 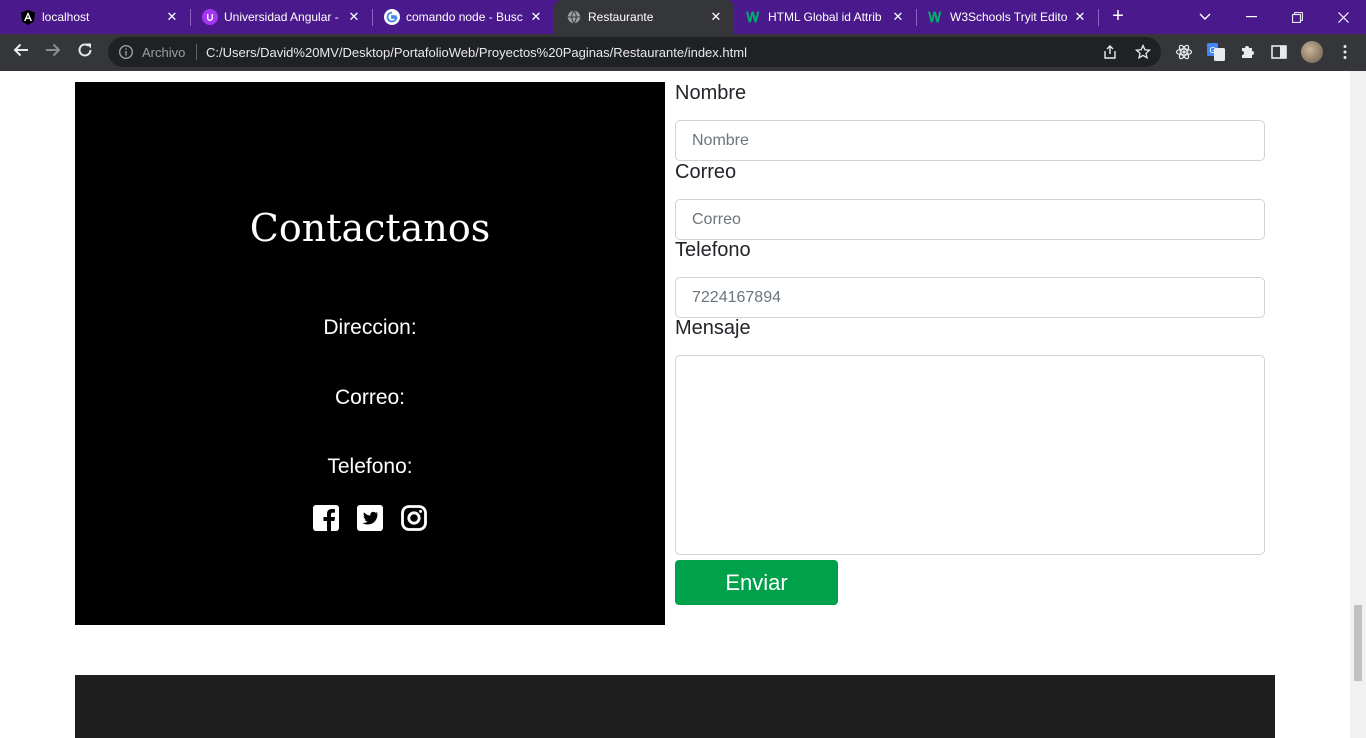 What do you see at coordinates (370, 397) in the screenshot?
I see `correo-label: Correo:` at bounding box center [370, 397].